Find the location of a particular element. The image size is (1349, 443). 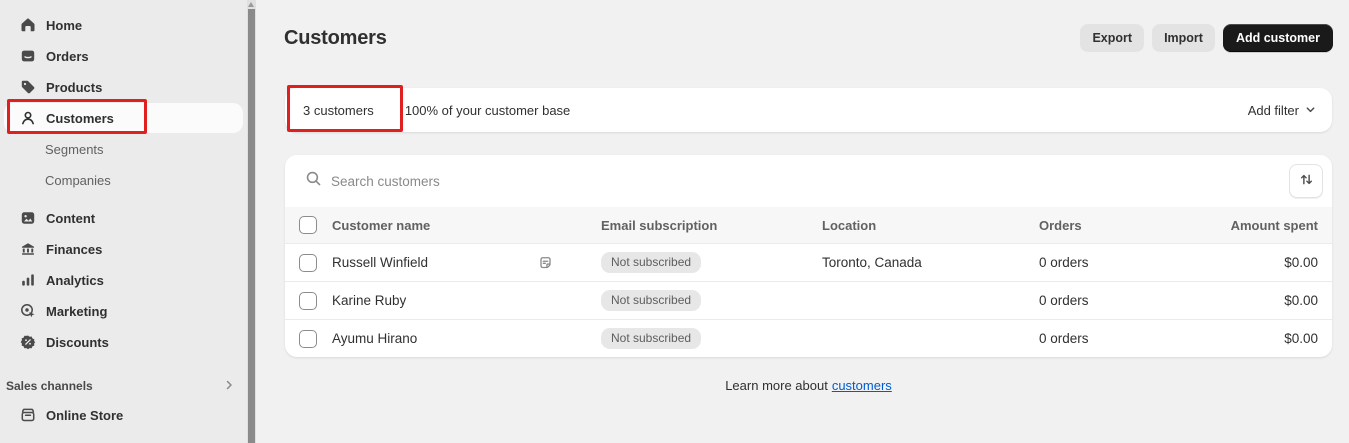

sidebar-section-gap is located at coordinates (123, 199).